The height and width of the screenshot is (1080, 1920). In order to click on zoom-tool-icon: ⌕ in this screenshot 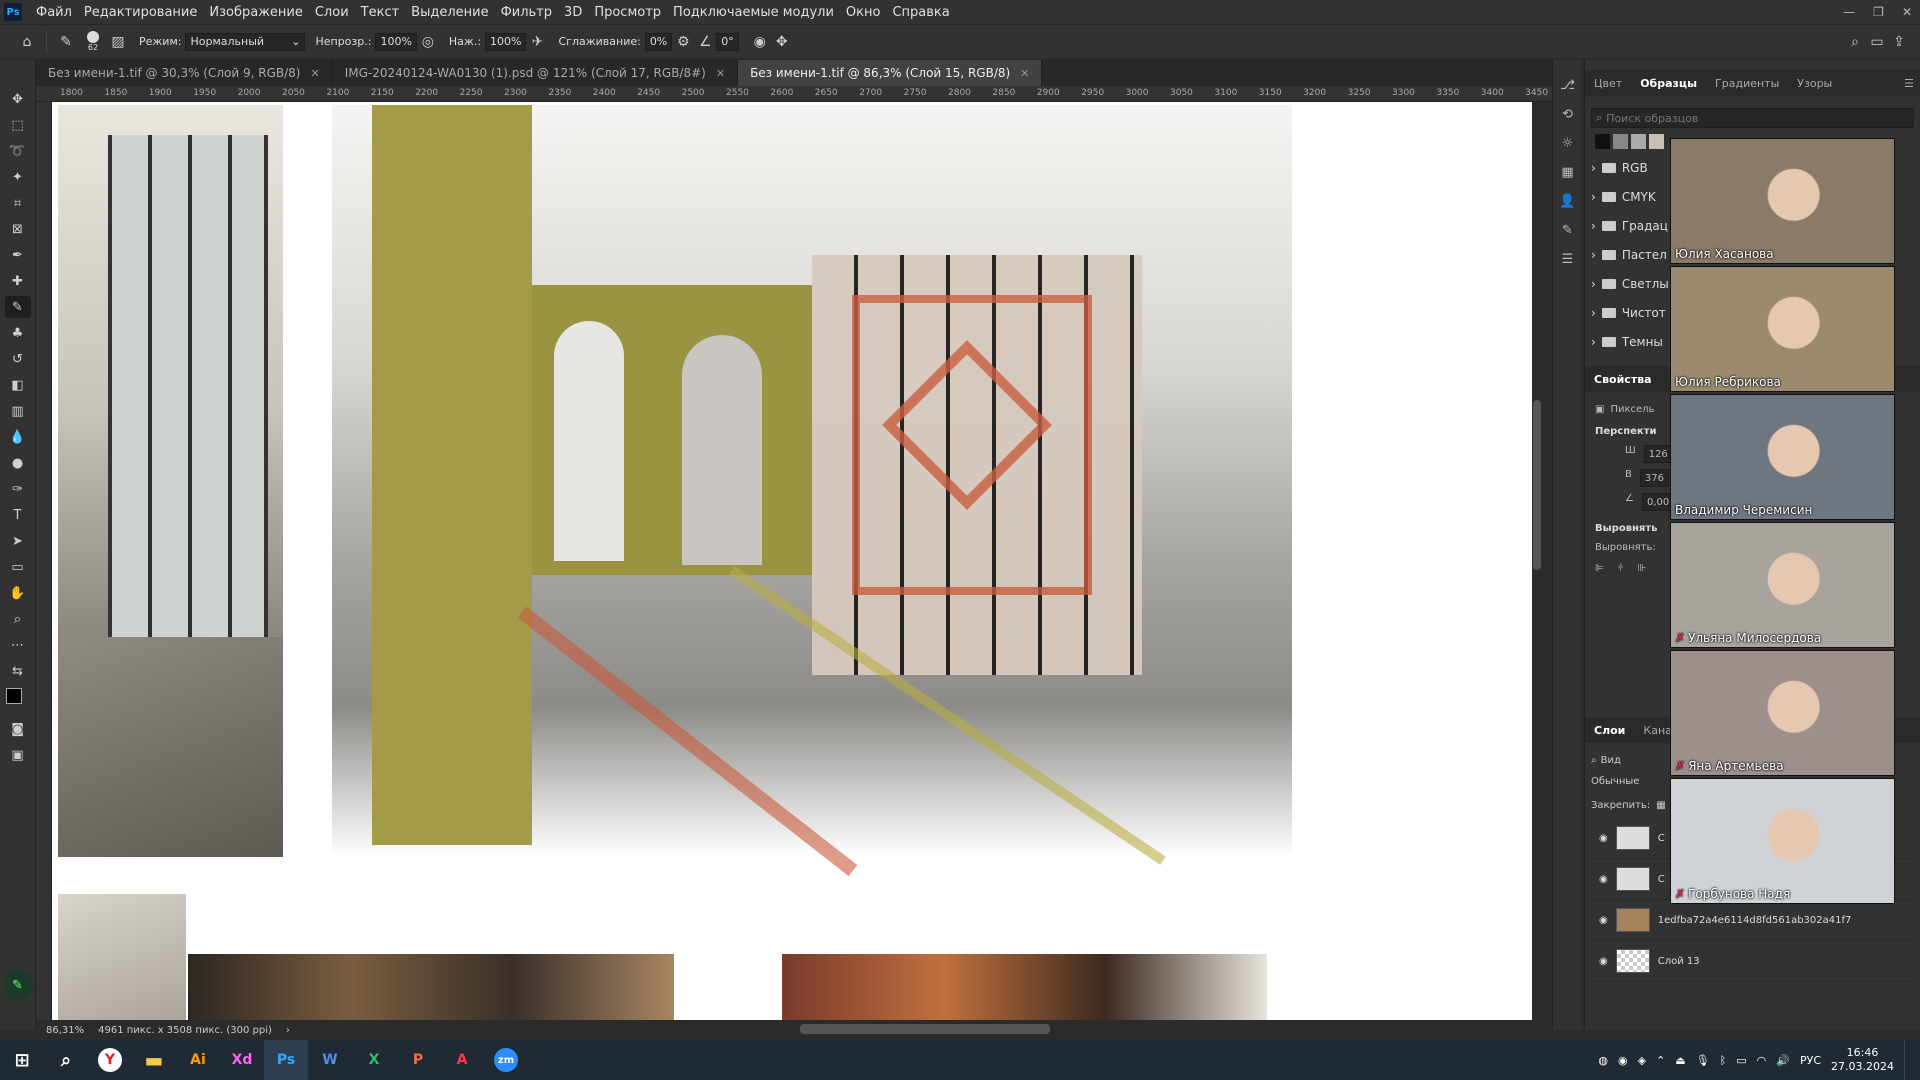, I will do `click(18, 619)`.